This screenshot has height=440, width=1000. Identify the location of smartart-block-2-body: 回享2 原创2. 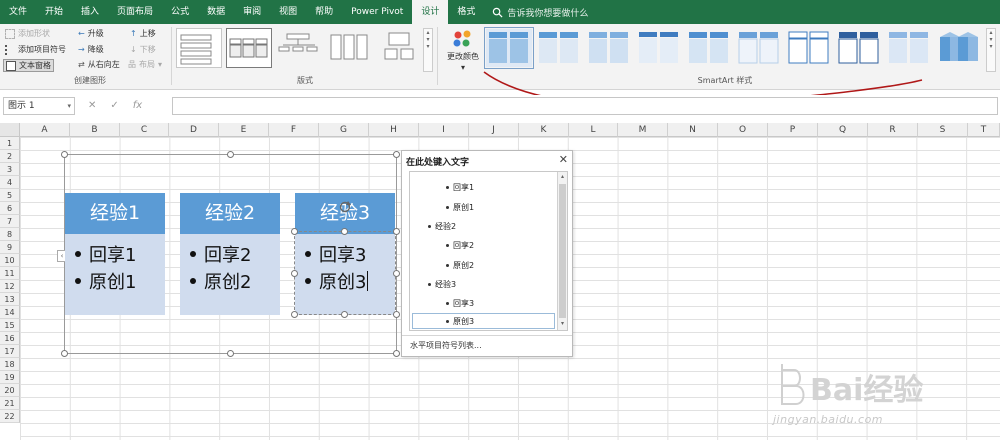
(230, 274).